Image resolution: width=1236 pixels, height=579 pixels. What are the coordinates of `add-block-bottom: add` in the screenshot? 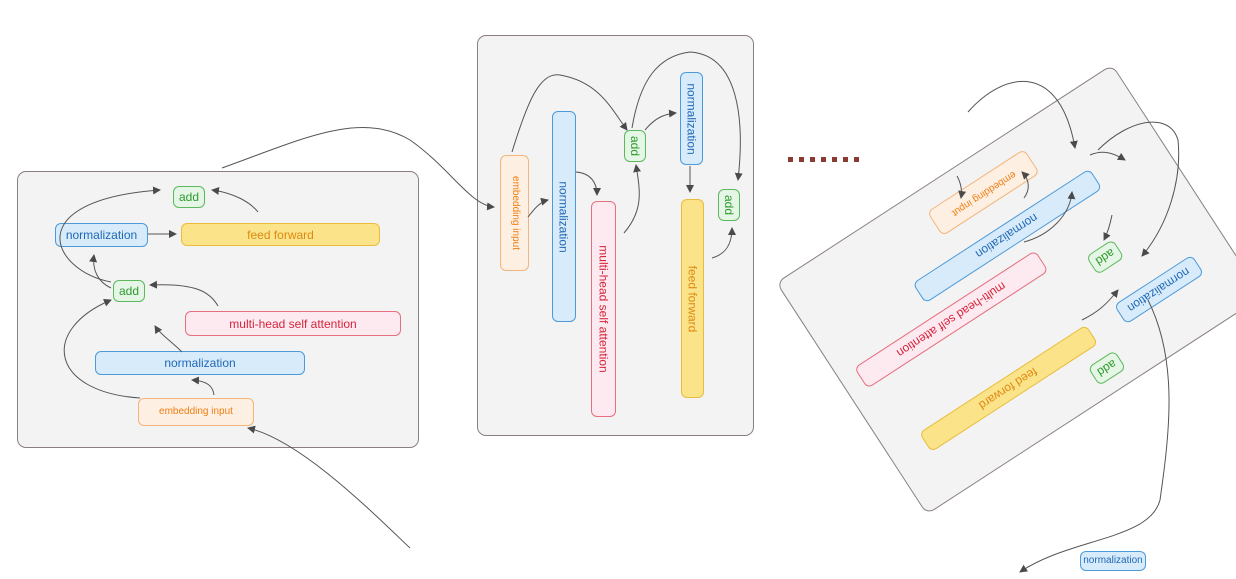 It's located at (129, 291).